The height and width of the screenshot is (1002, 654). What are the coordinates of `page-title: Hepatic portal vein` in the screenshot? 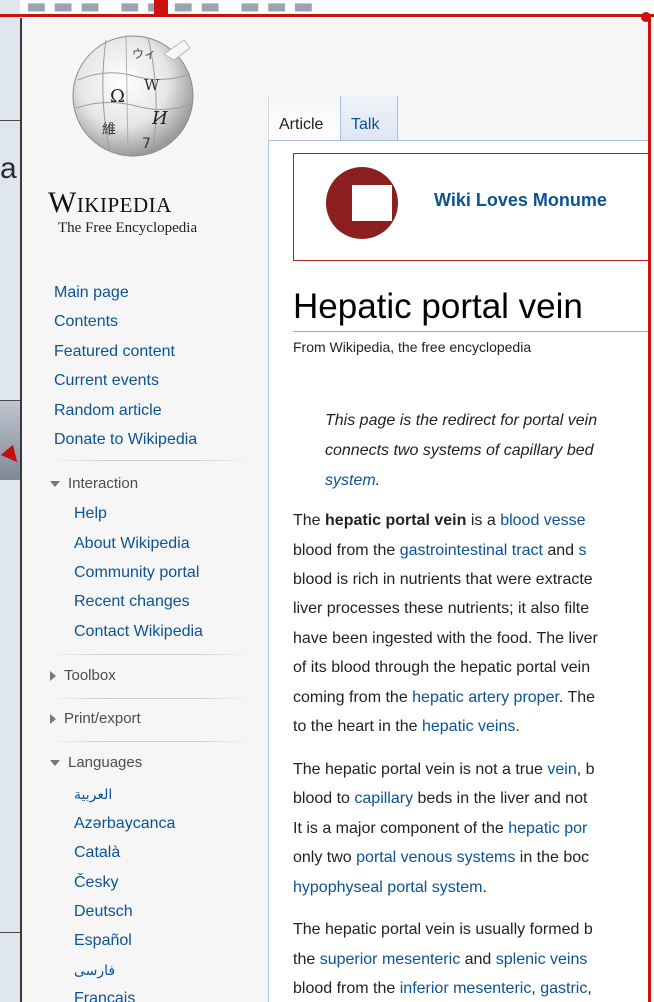 It's located at (438, 306).